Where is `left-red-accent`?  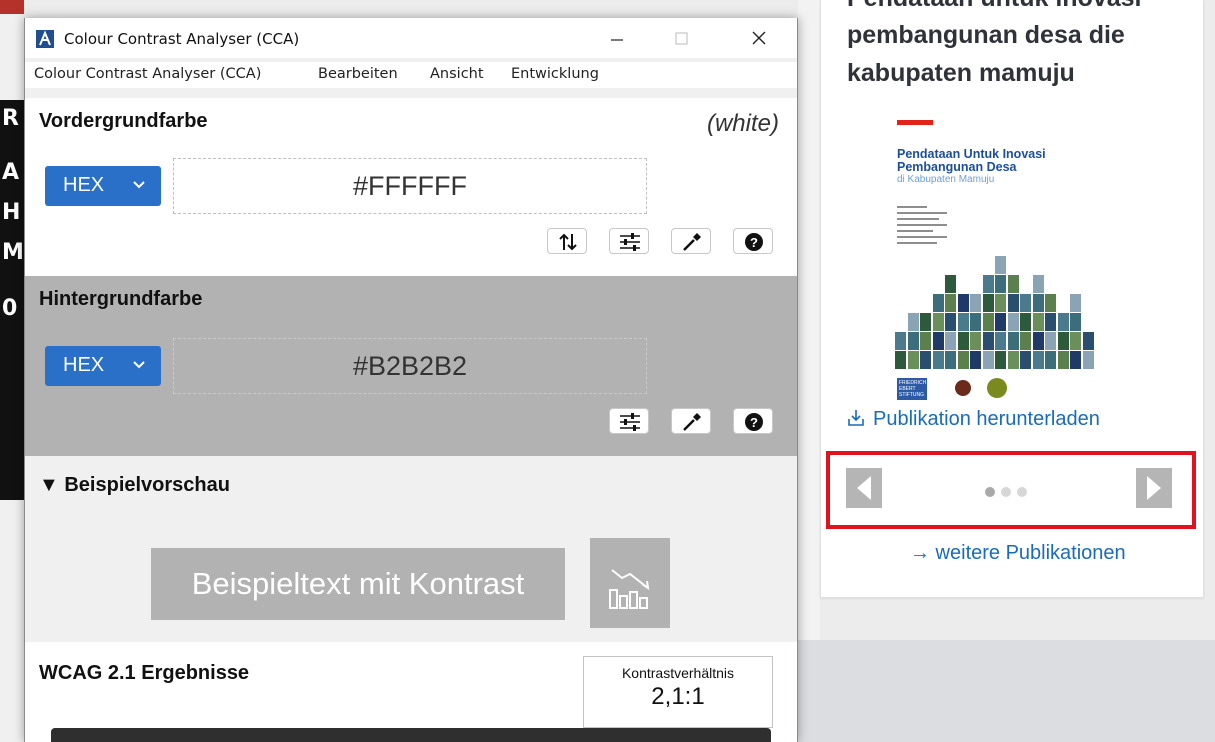
left-red-accent is located at coordinates (12, 7).